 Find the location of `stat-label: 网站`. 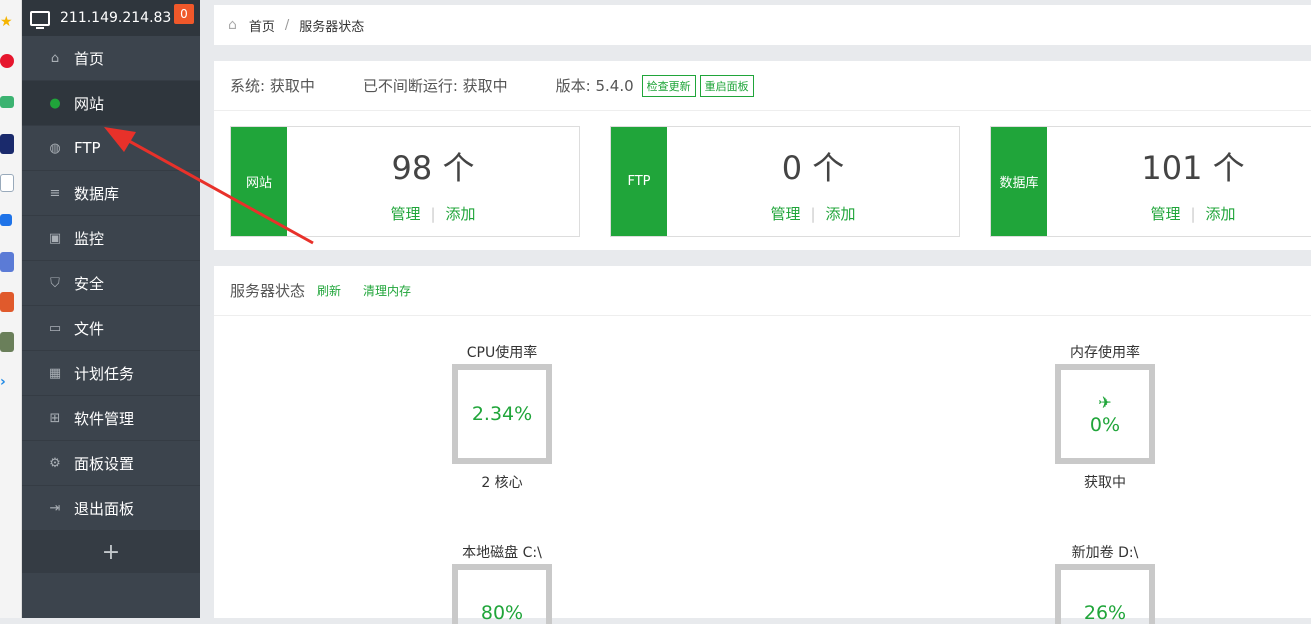

stat-label: 网站 is located at coordinates (259, 181).